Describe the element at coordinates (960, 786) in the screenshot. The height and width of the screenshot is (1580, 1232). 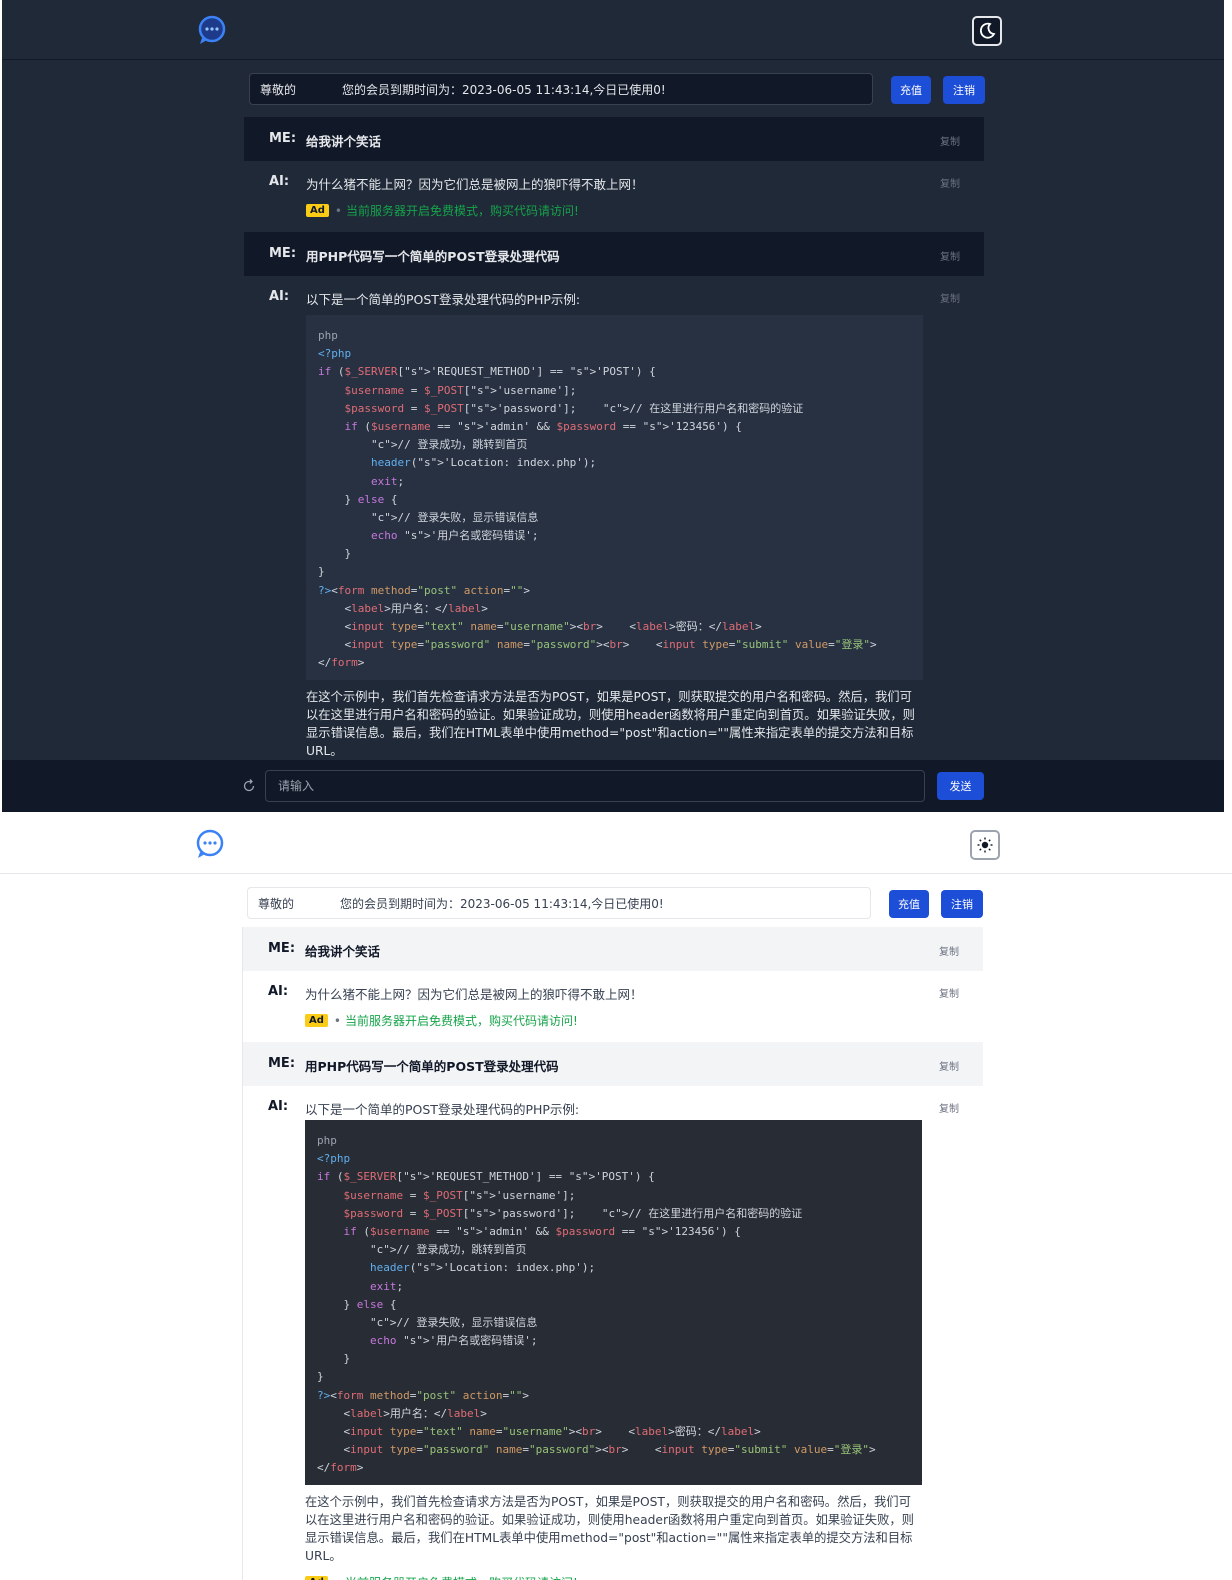
I see `send-button: 发送` at that location.